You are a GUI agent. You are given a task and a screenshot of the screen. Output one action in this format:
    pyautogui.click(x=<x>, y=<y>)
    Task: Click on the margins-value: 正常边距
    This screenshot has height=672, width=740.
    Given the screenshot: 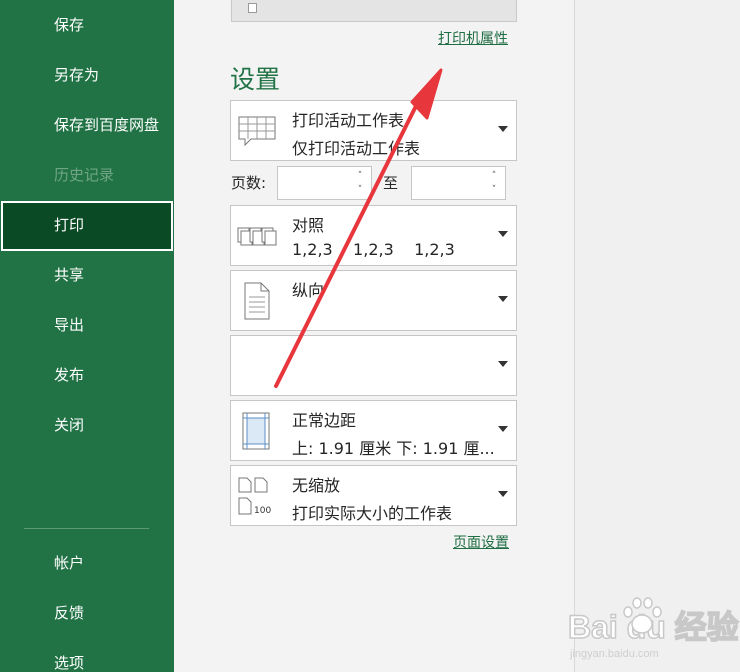 What is the action you would take?
    pyautogui.click(x=324, y=420)
    